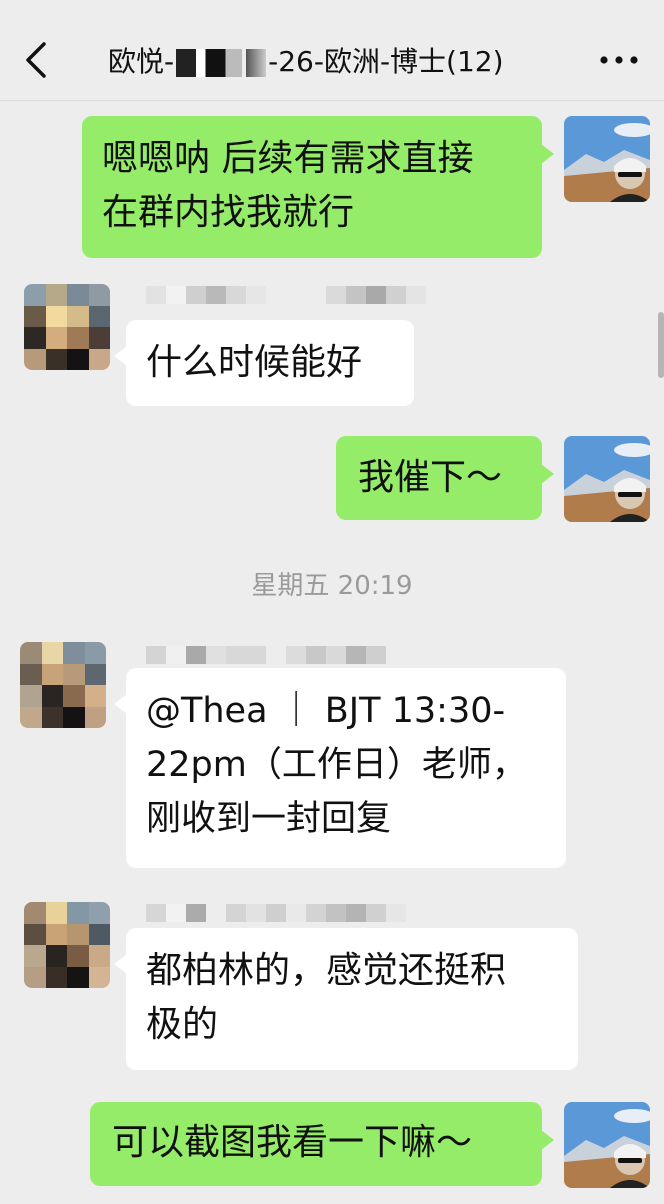 This screenshot has width=664, height=1204. I want to click on message-line: 都柏林的，感觉还挺积, so click(326, 970).